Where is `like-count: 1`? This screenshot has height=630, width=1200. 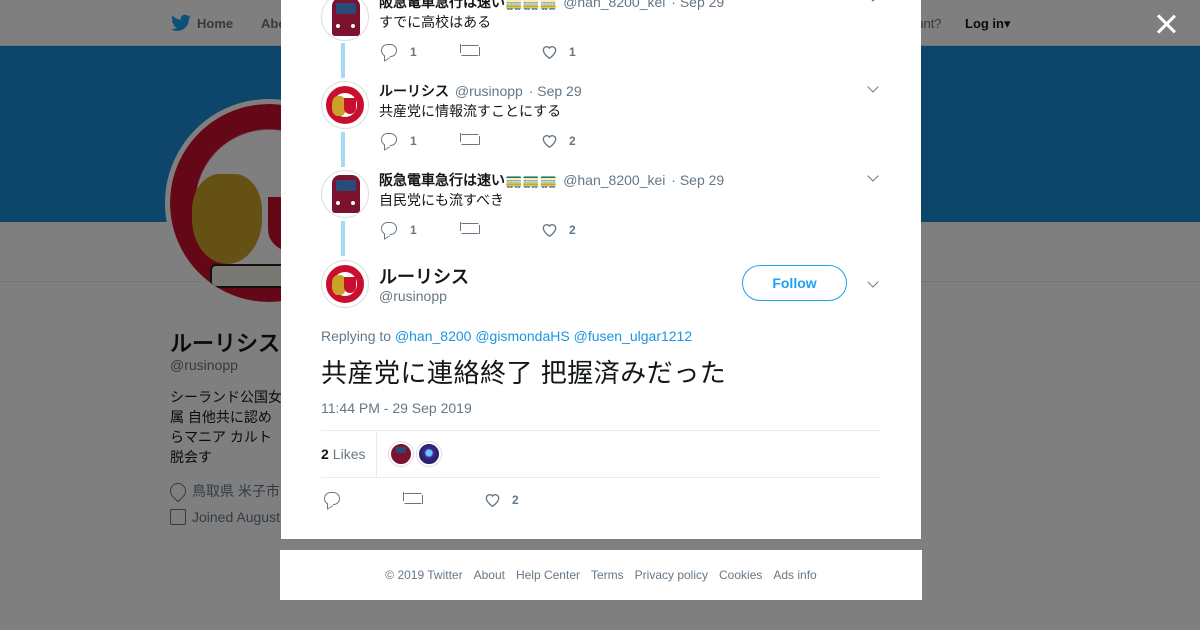 like-count: 1 is located at coordinates (572, 52).